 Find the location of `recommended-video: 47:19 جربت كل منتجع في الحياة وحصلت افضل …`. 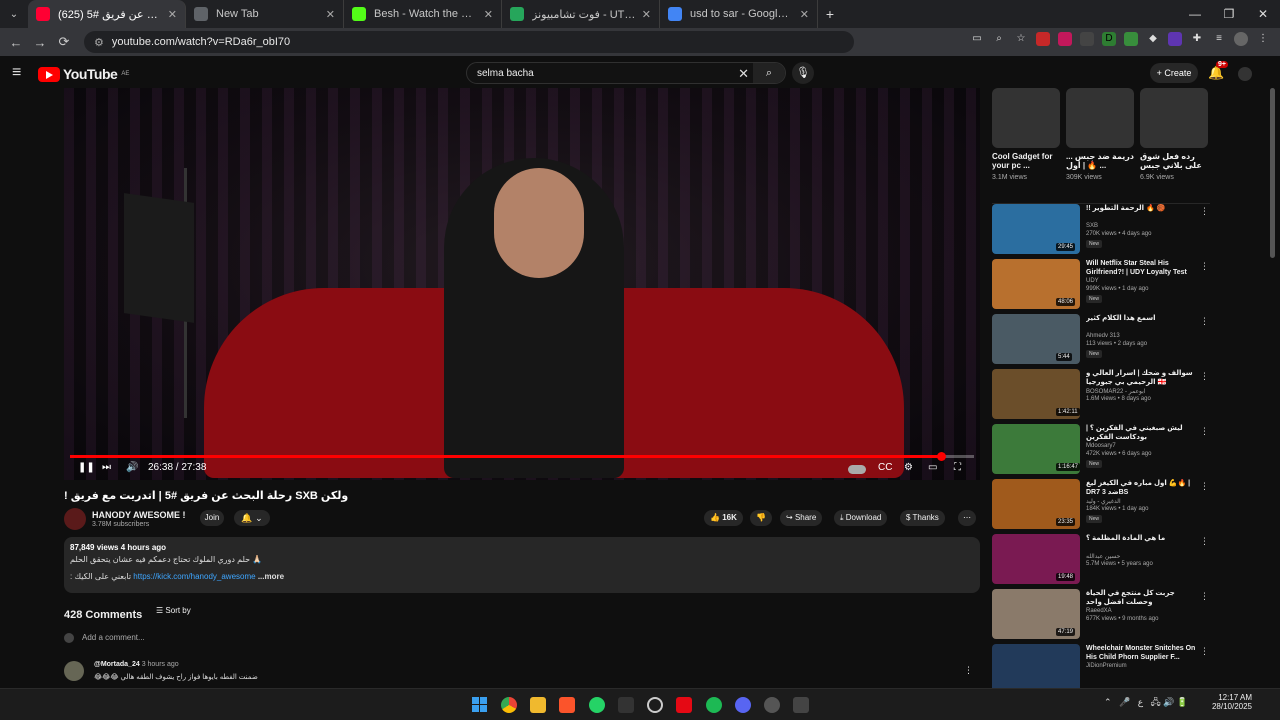

recommended-video: 47:19 جربت كل منتجع في الحياة وحصلت افضل … is located at coordinates (1101, 615).